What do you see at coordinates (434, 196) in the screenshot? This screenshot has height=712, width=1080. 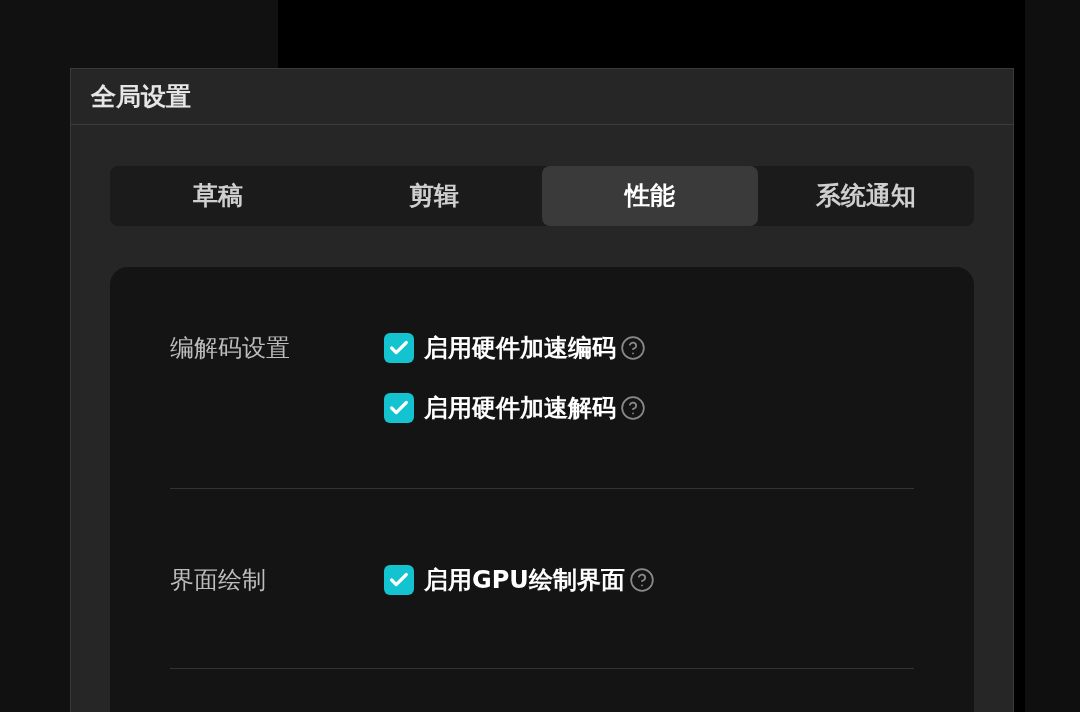 I see `tab: 剪辑` at bounding box center [434, 196].